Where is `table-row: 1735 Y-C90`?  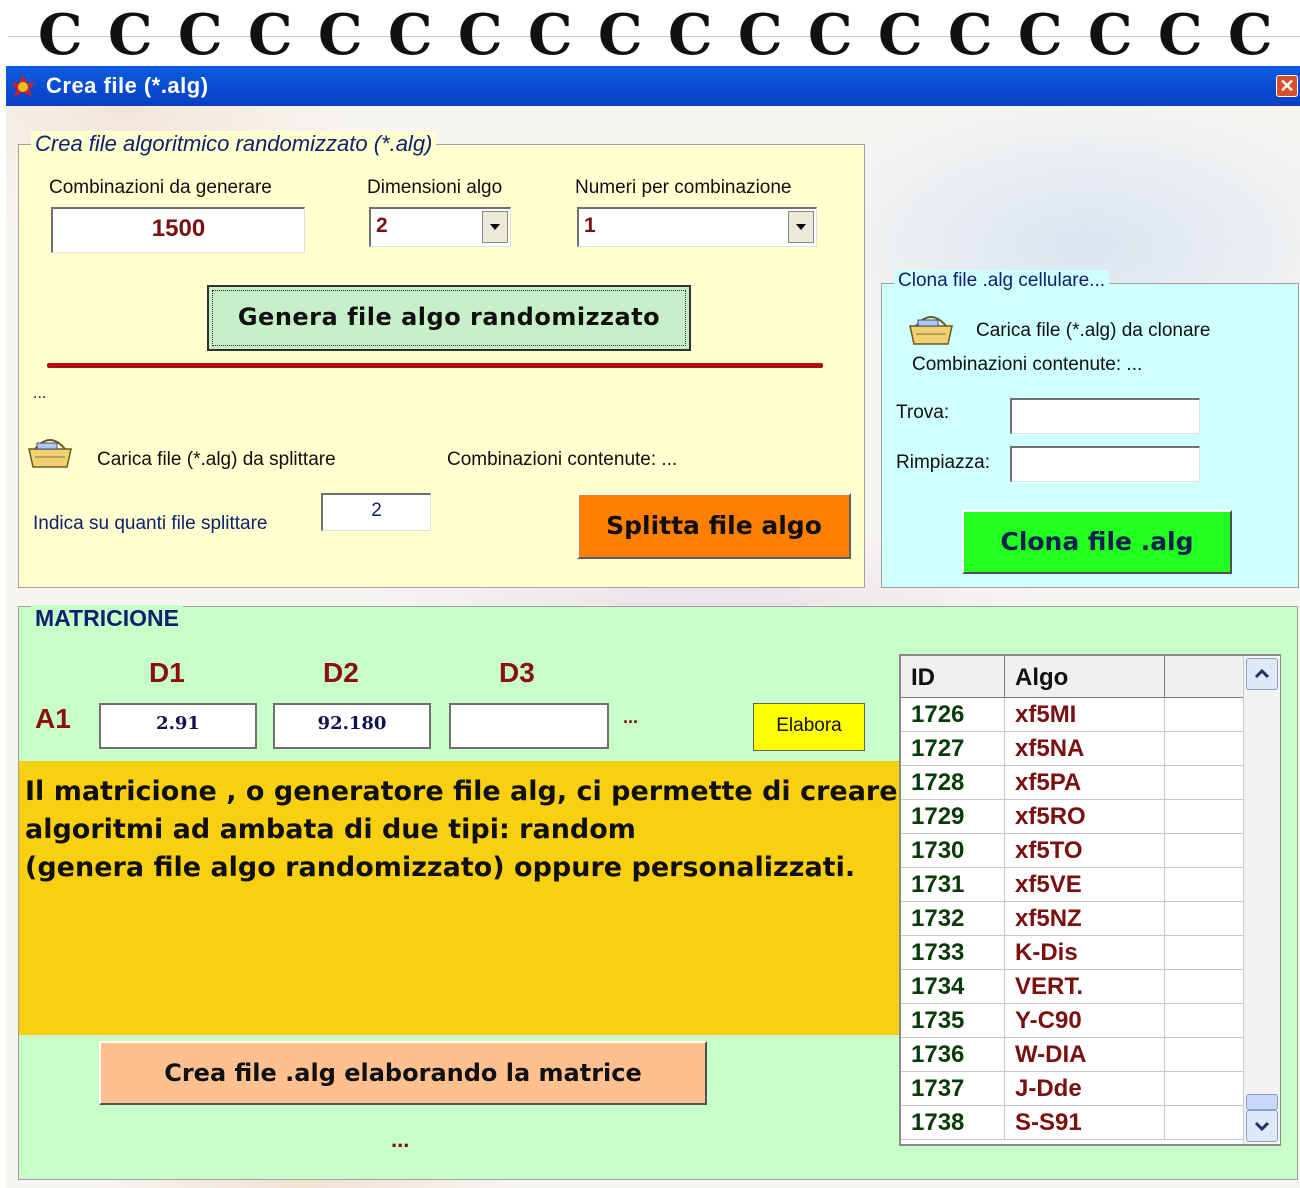
table-row: 1735 Y-C90 is located at coordinates (1072, 1021).